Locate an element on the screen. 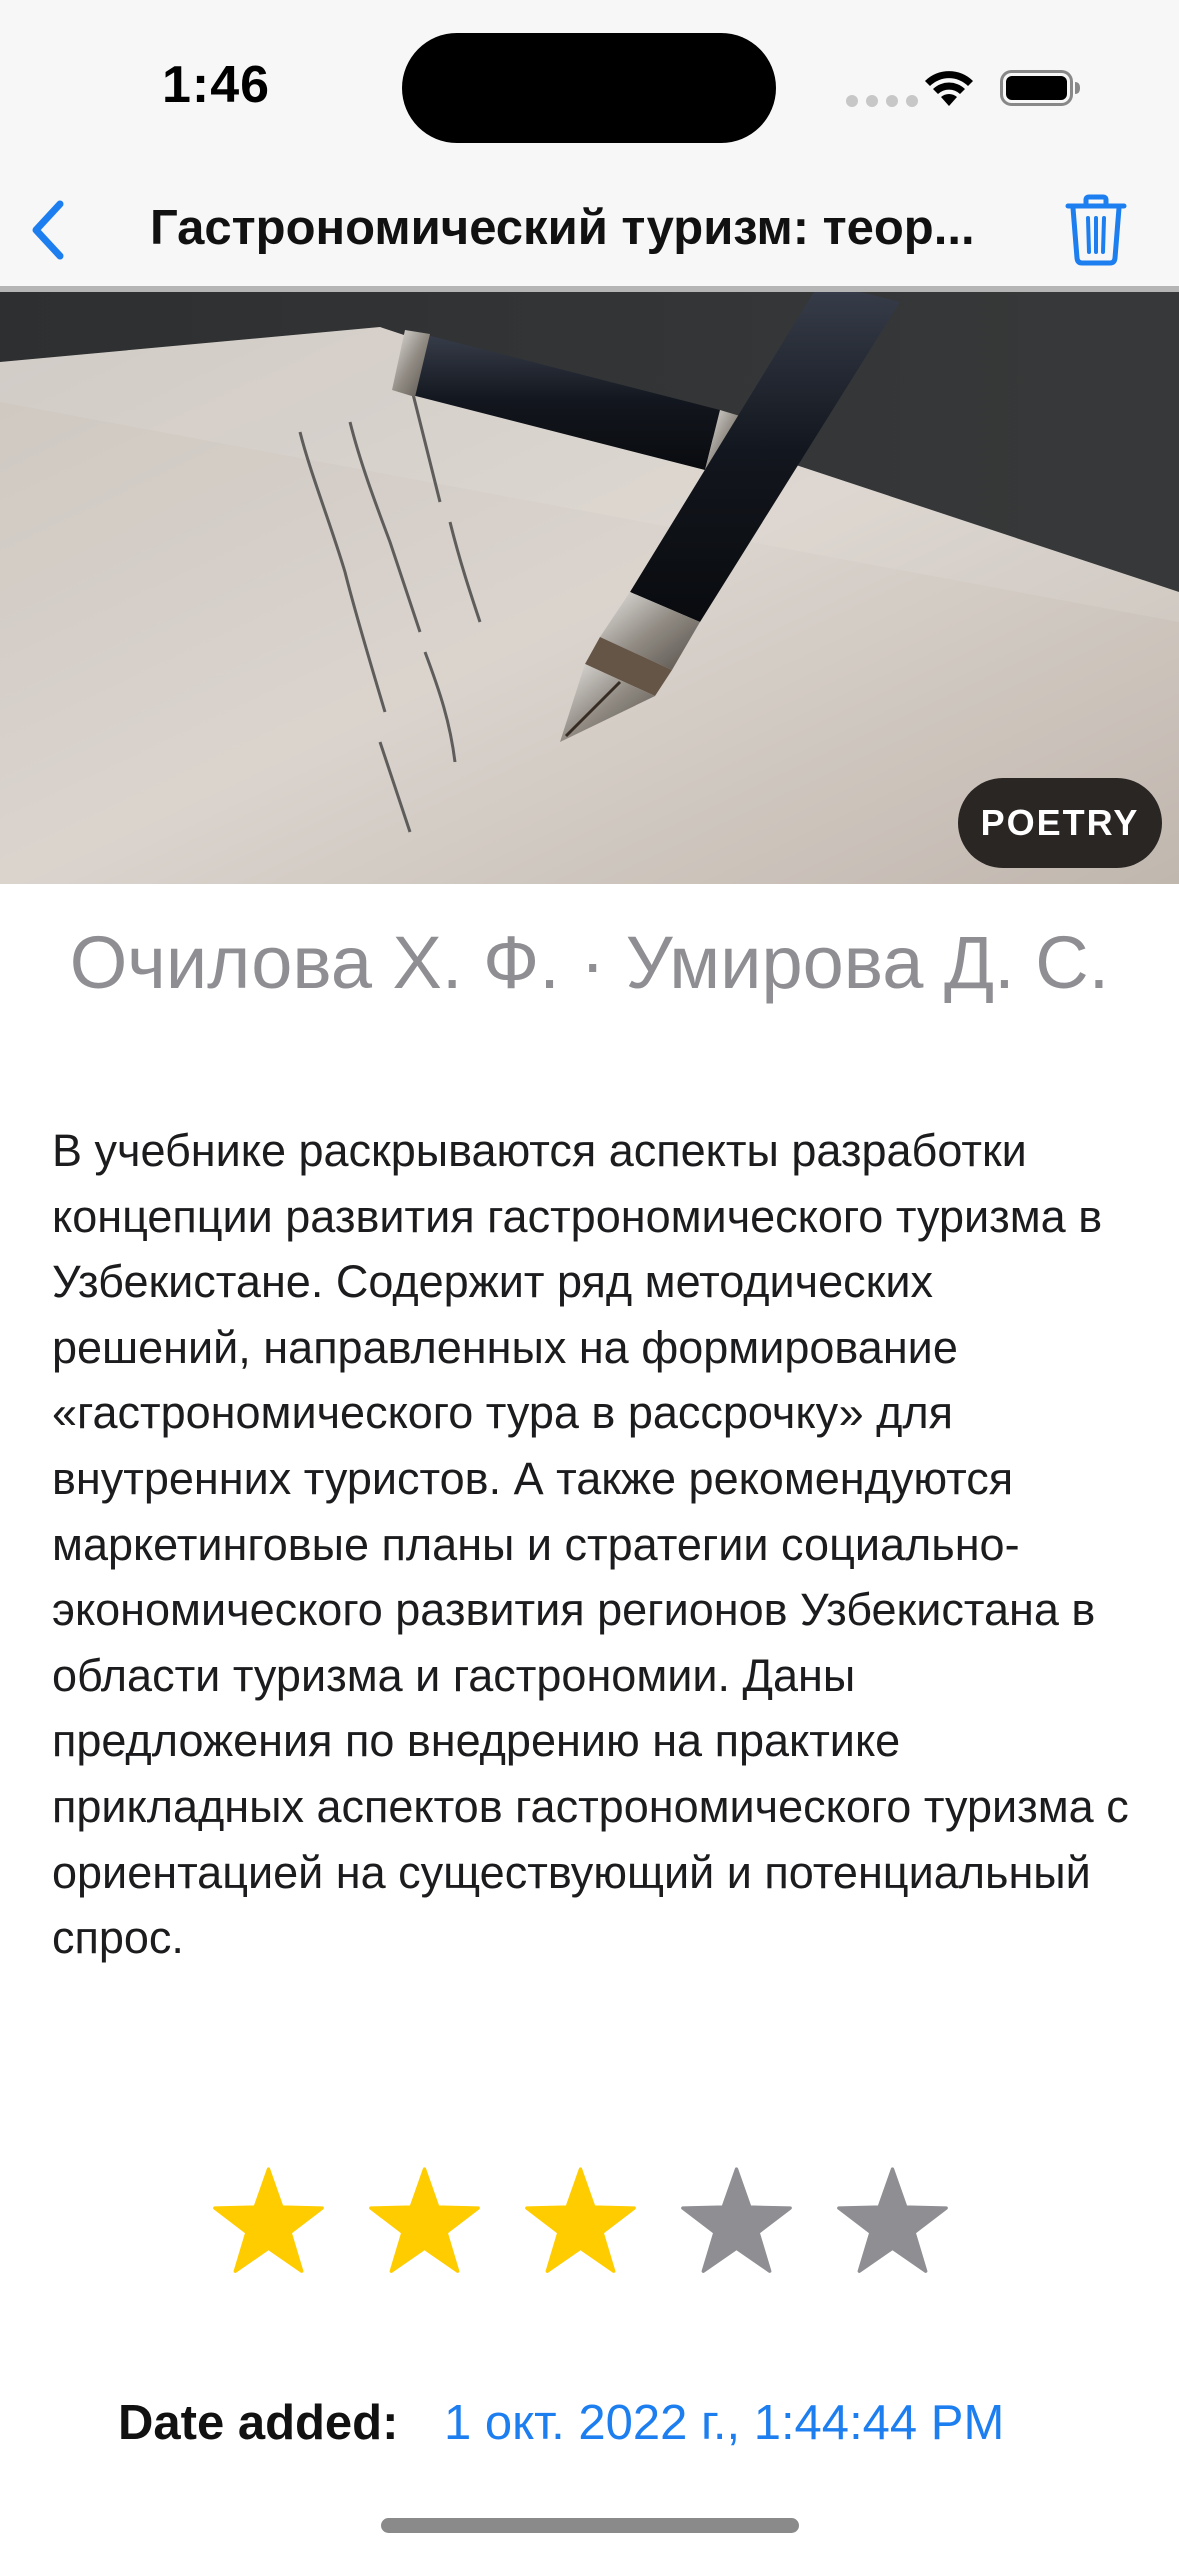  status-bar: 1:46 is located at coordinates (589, 85).